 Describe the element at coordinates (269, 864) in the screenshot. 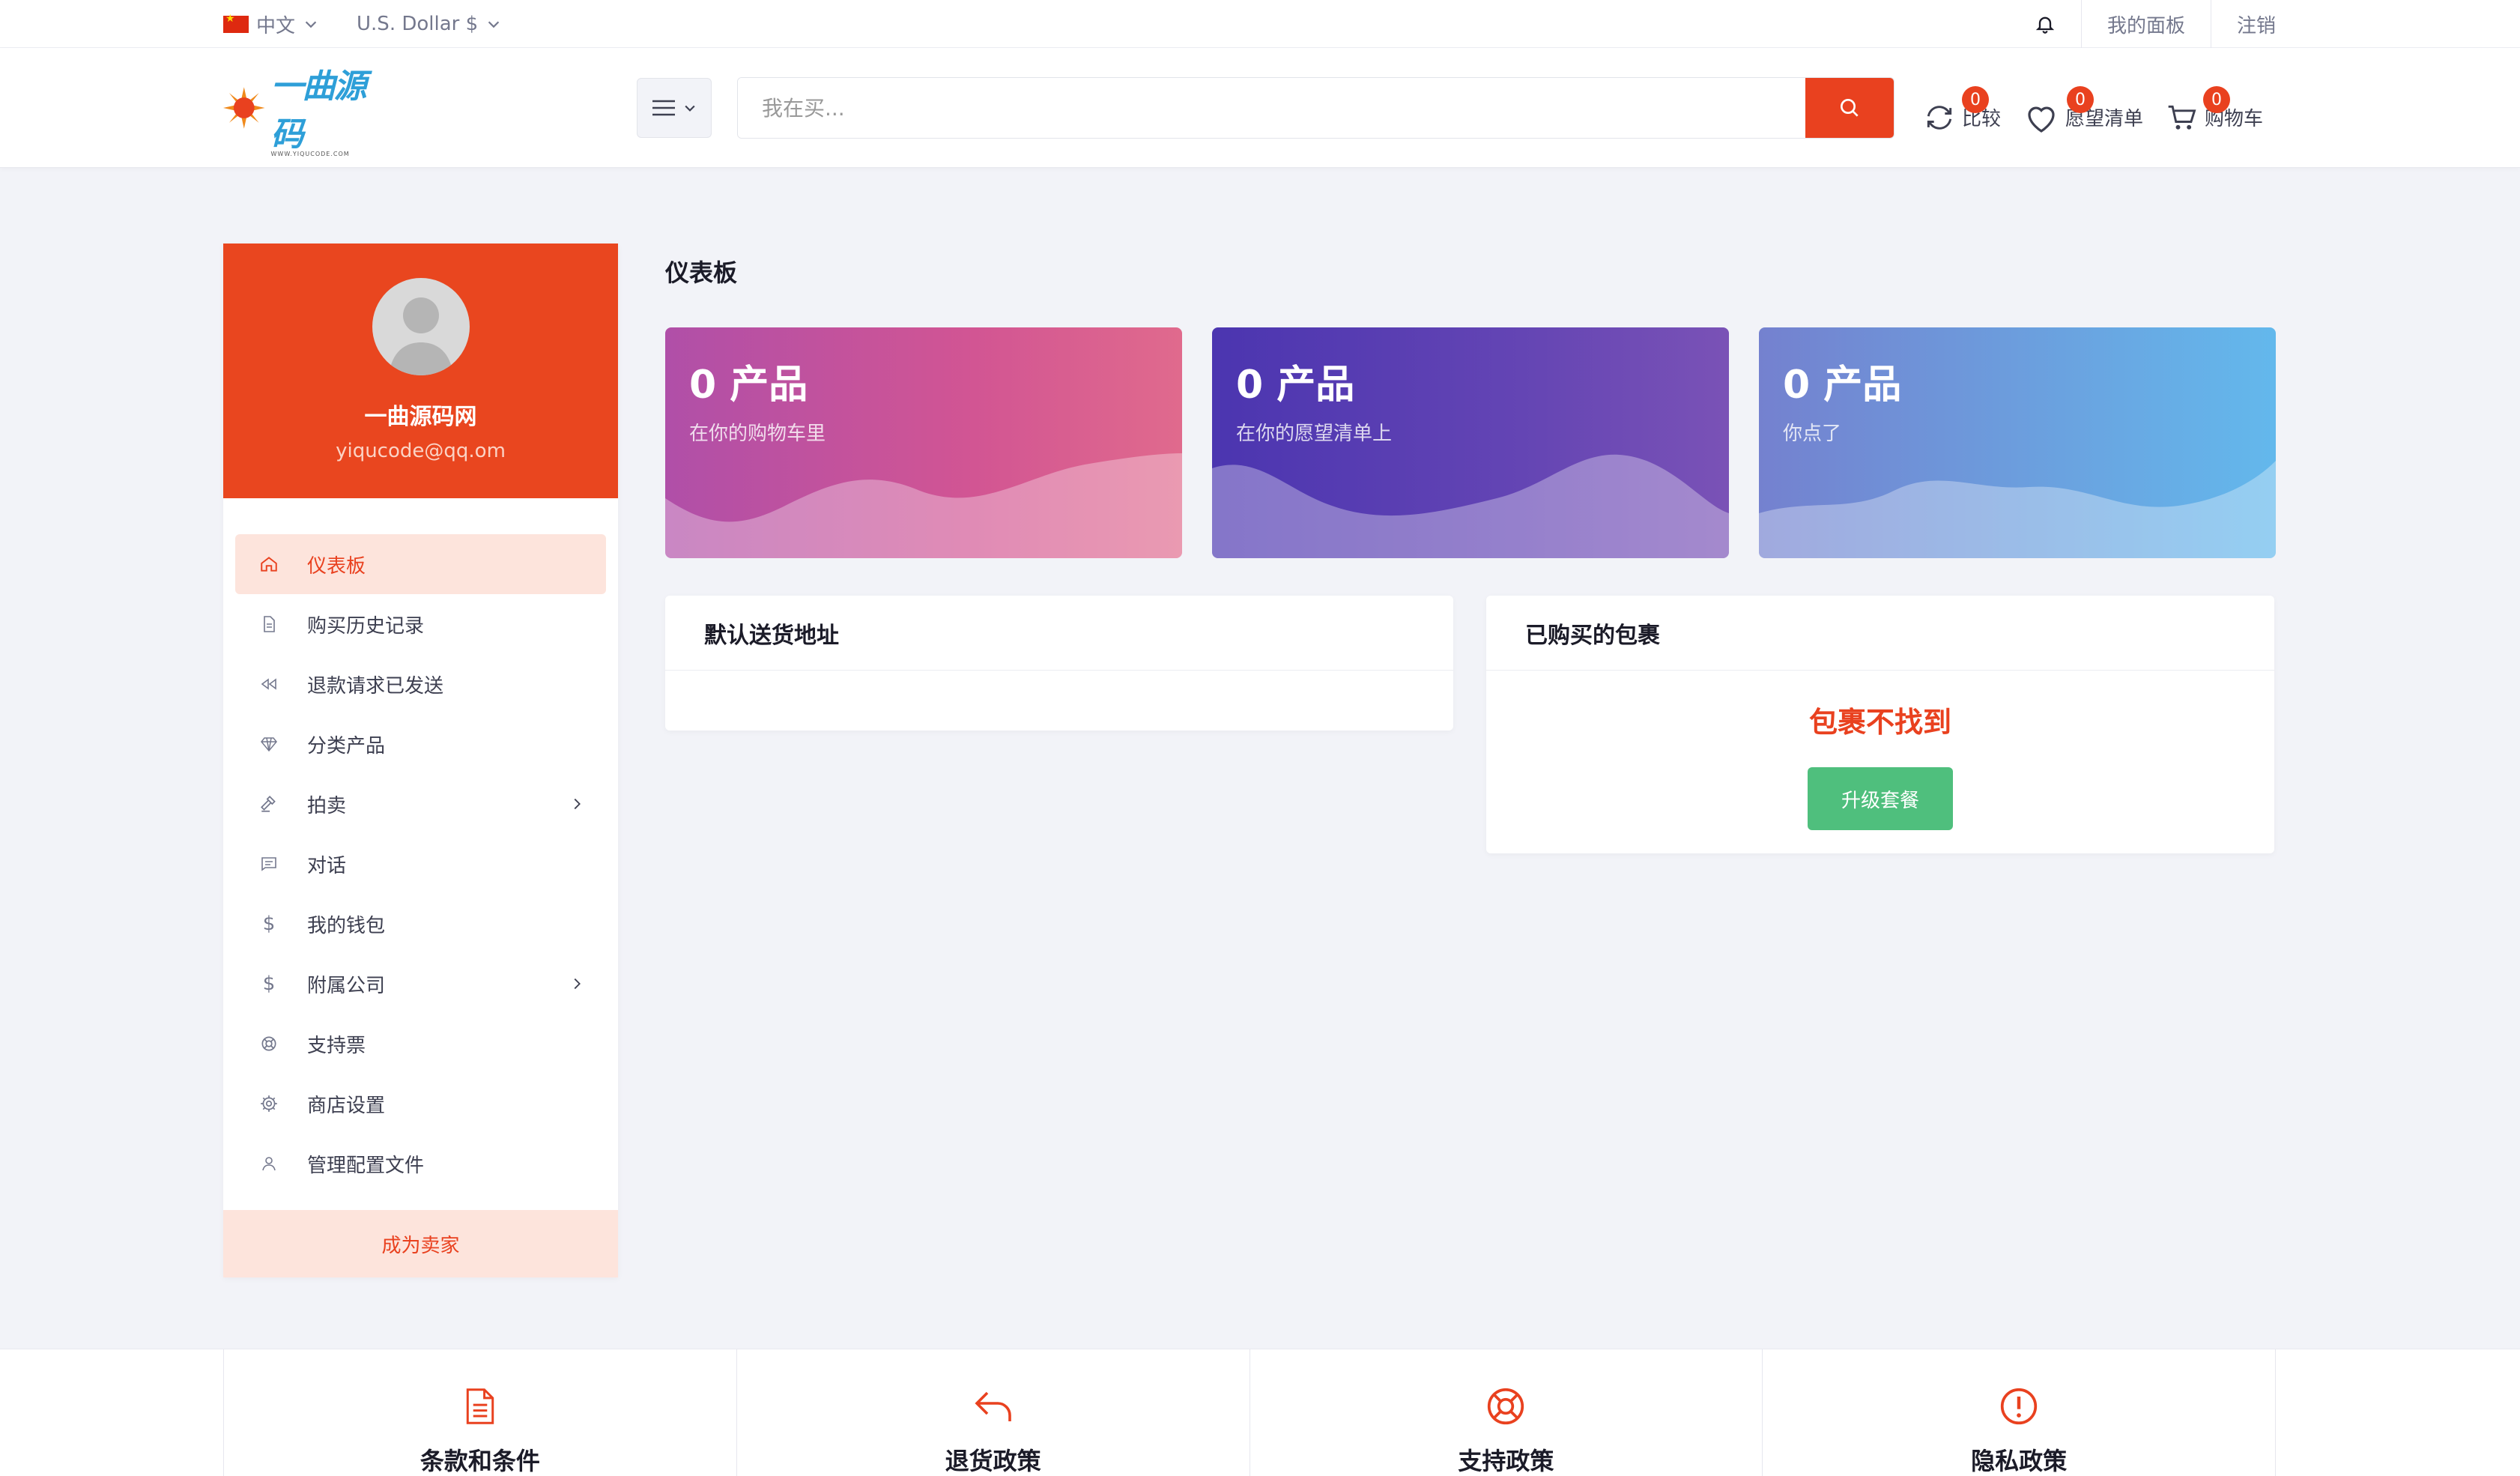

I see `chat-icon` at that location.